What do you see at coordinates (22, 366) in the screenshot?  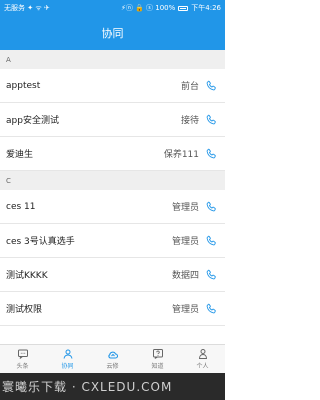 I see `tab-label: 头条` at bounding box center [22, 366].